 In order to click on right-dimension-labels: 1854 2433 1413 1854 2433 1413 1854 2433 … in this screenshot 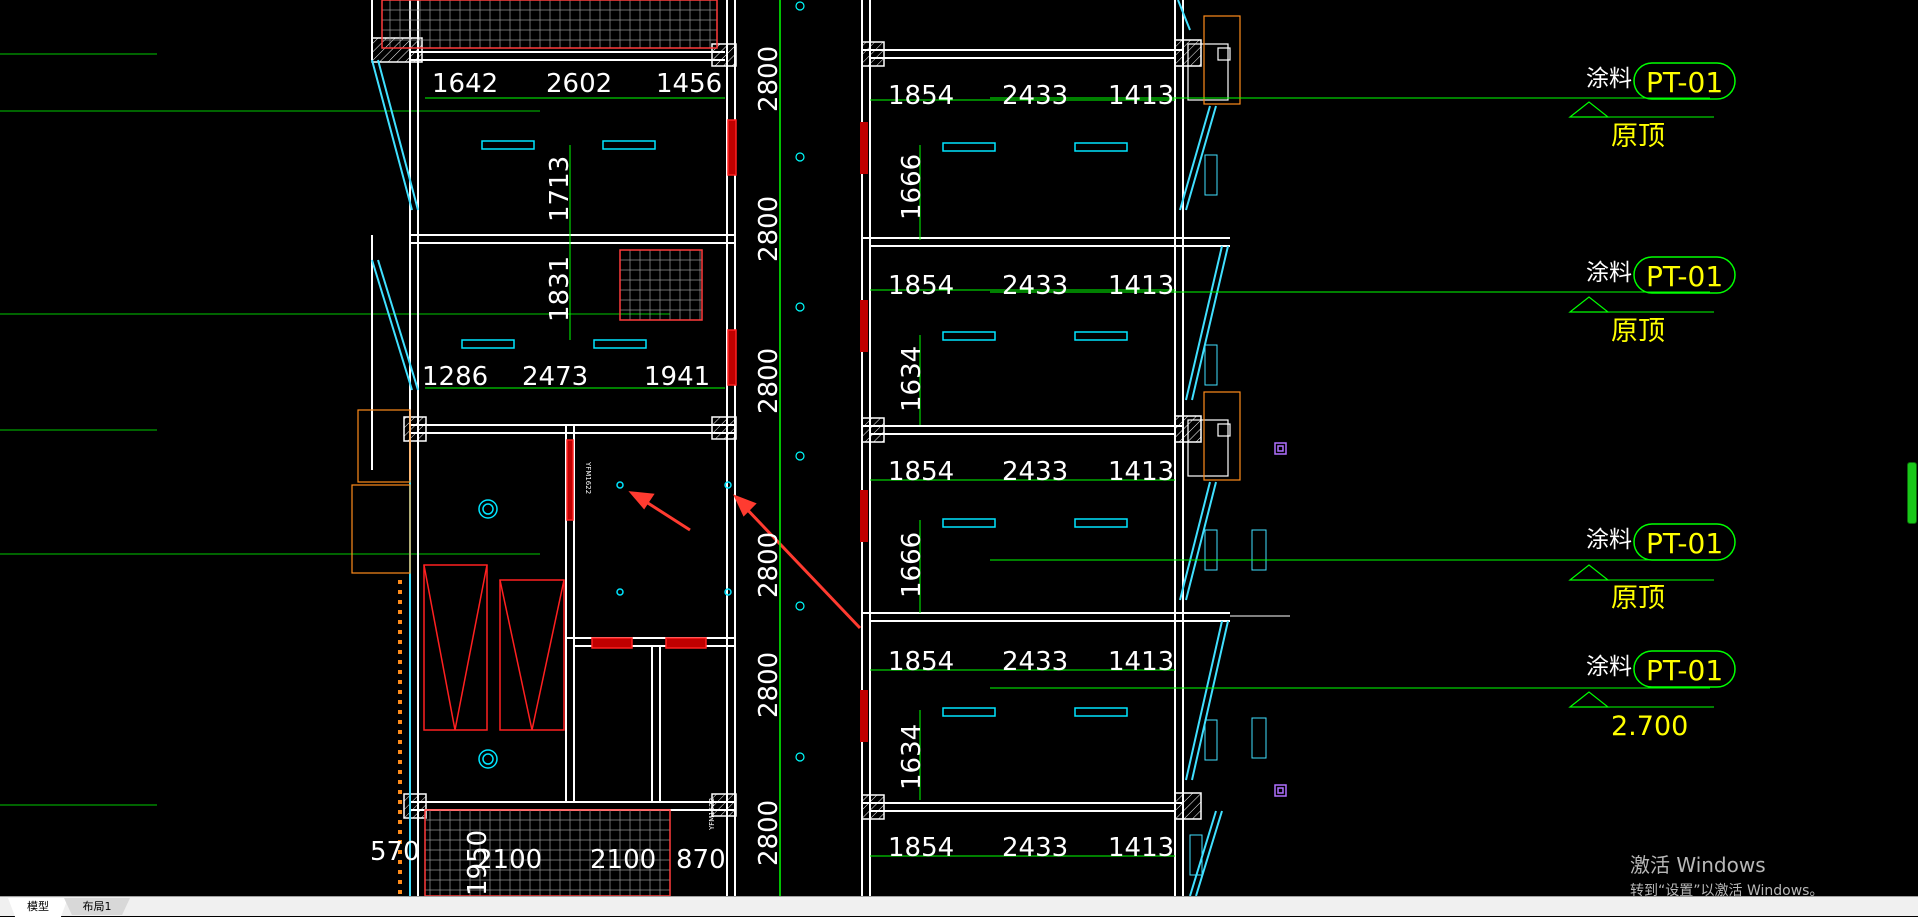, I will do `click(1031, 472)`.